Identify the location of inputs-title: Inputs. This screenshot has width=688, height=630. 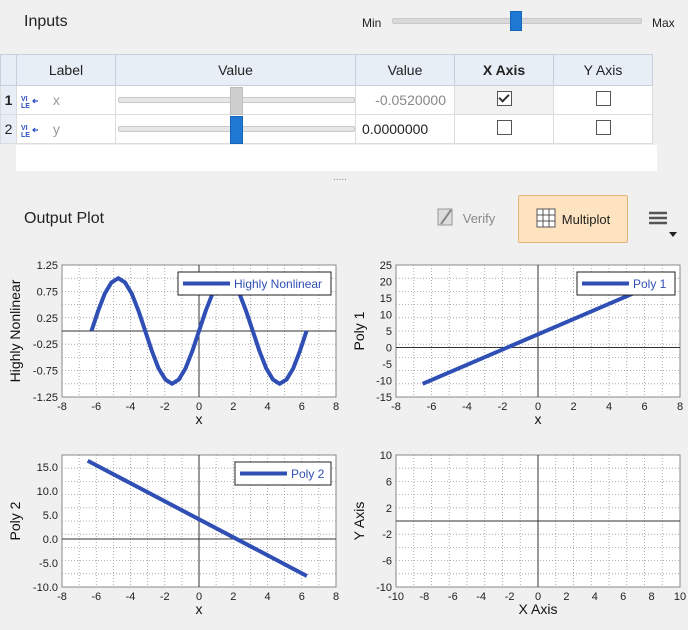
(46, 21).